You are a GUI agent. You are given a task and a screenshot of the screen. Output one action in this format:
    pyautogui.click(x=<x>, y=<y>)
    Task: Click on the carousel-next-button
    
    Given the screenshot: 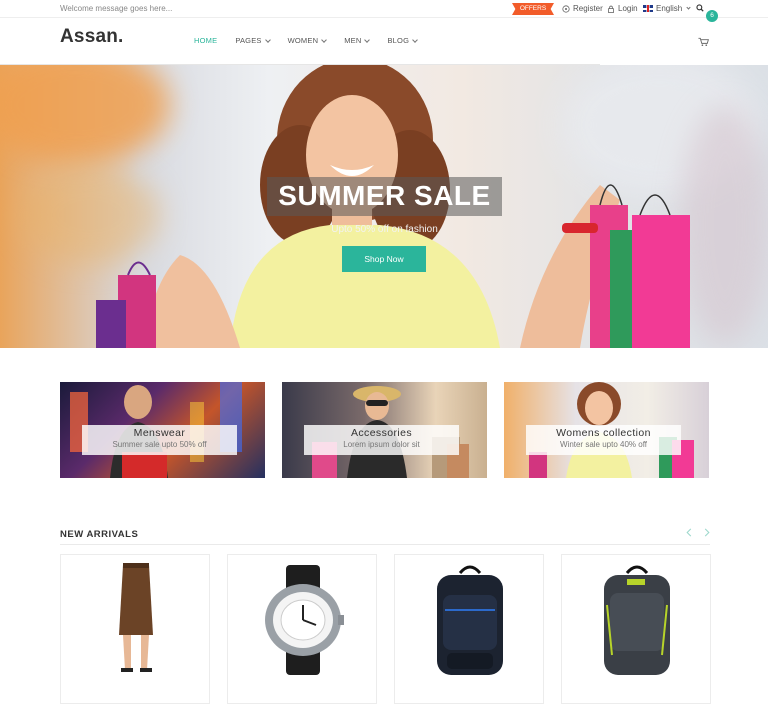 What is the action you would take?
    pyautogui.click(x=707, y=534)
    